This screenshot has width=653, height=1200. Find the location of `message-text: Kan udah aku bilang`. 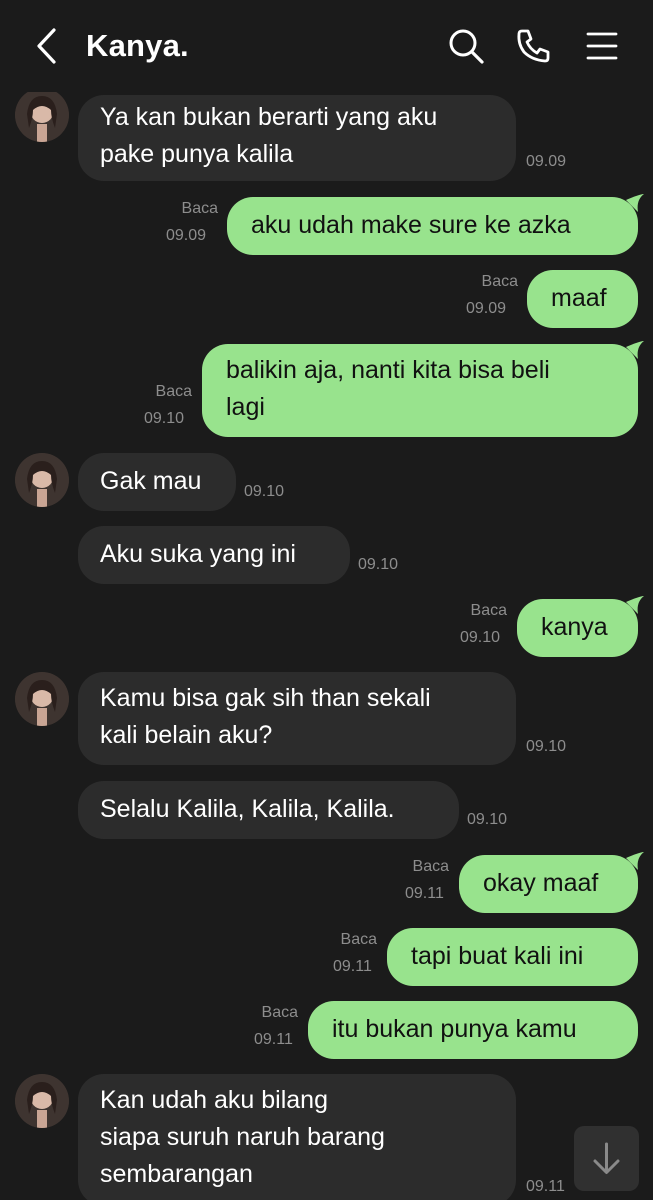

message-text: Kan udah aku bilang is located at coordinates (214, 1100).